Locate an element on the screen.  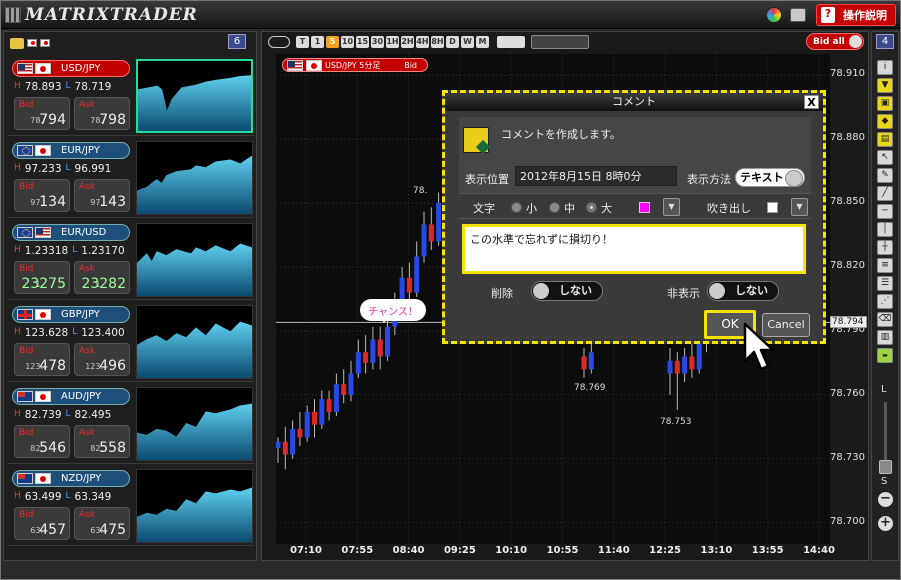
bid-button: Bid 78. 794 is located at coordinates (42, 113).